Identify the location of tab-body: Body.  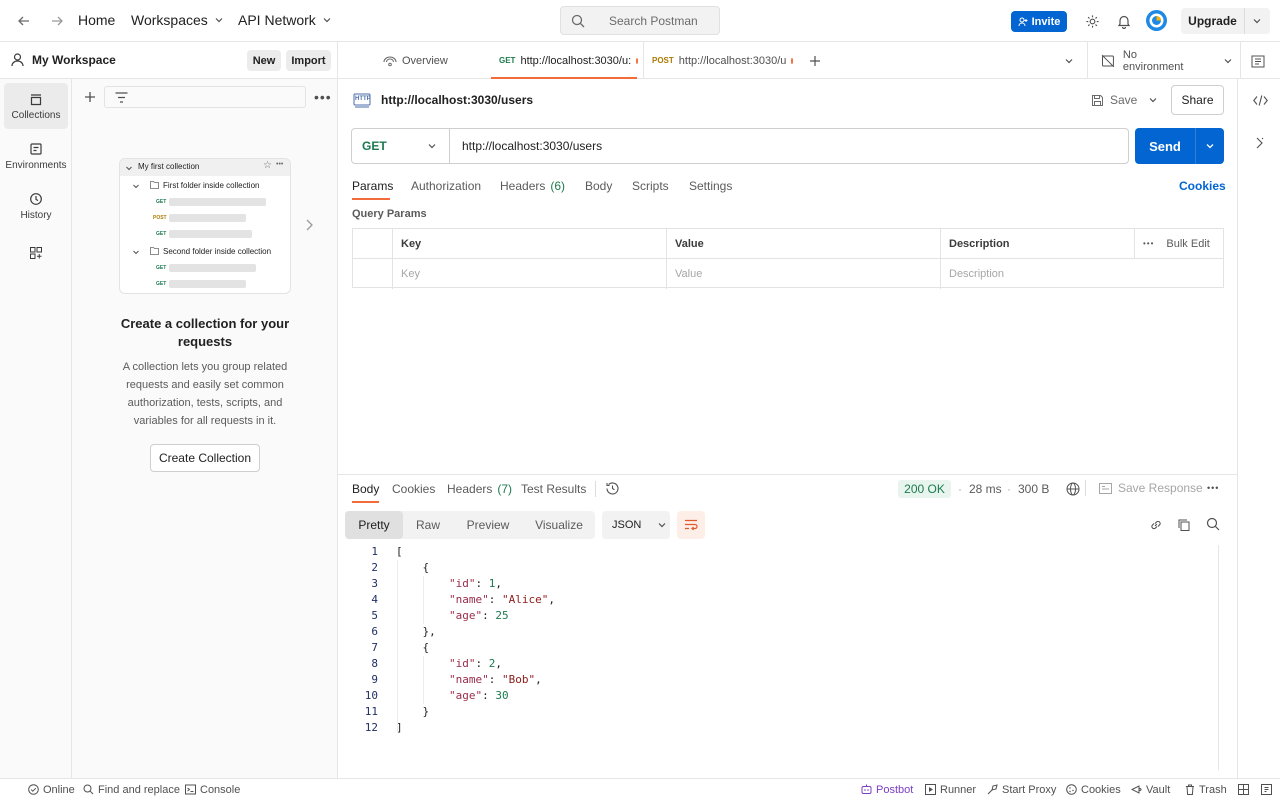
(598, 186).